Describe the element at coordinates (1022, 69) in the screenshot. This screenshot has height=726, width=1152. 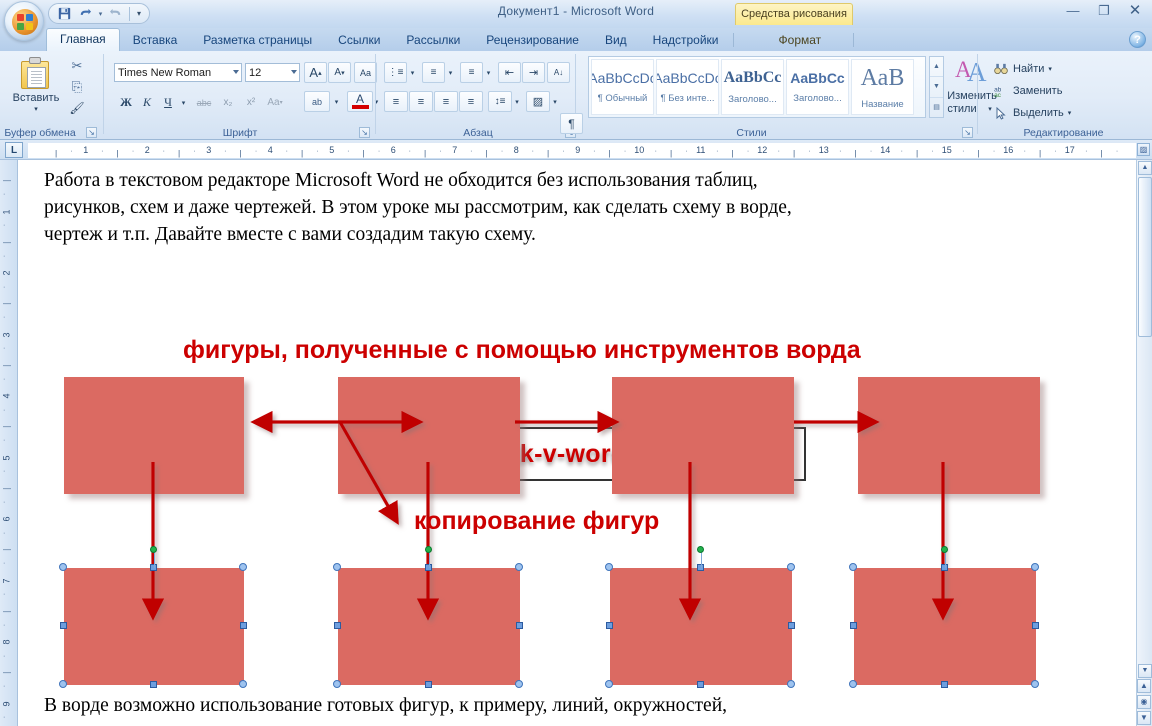
I see `find-button: Найти ▾` at that location.